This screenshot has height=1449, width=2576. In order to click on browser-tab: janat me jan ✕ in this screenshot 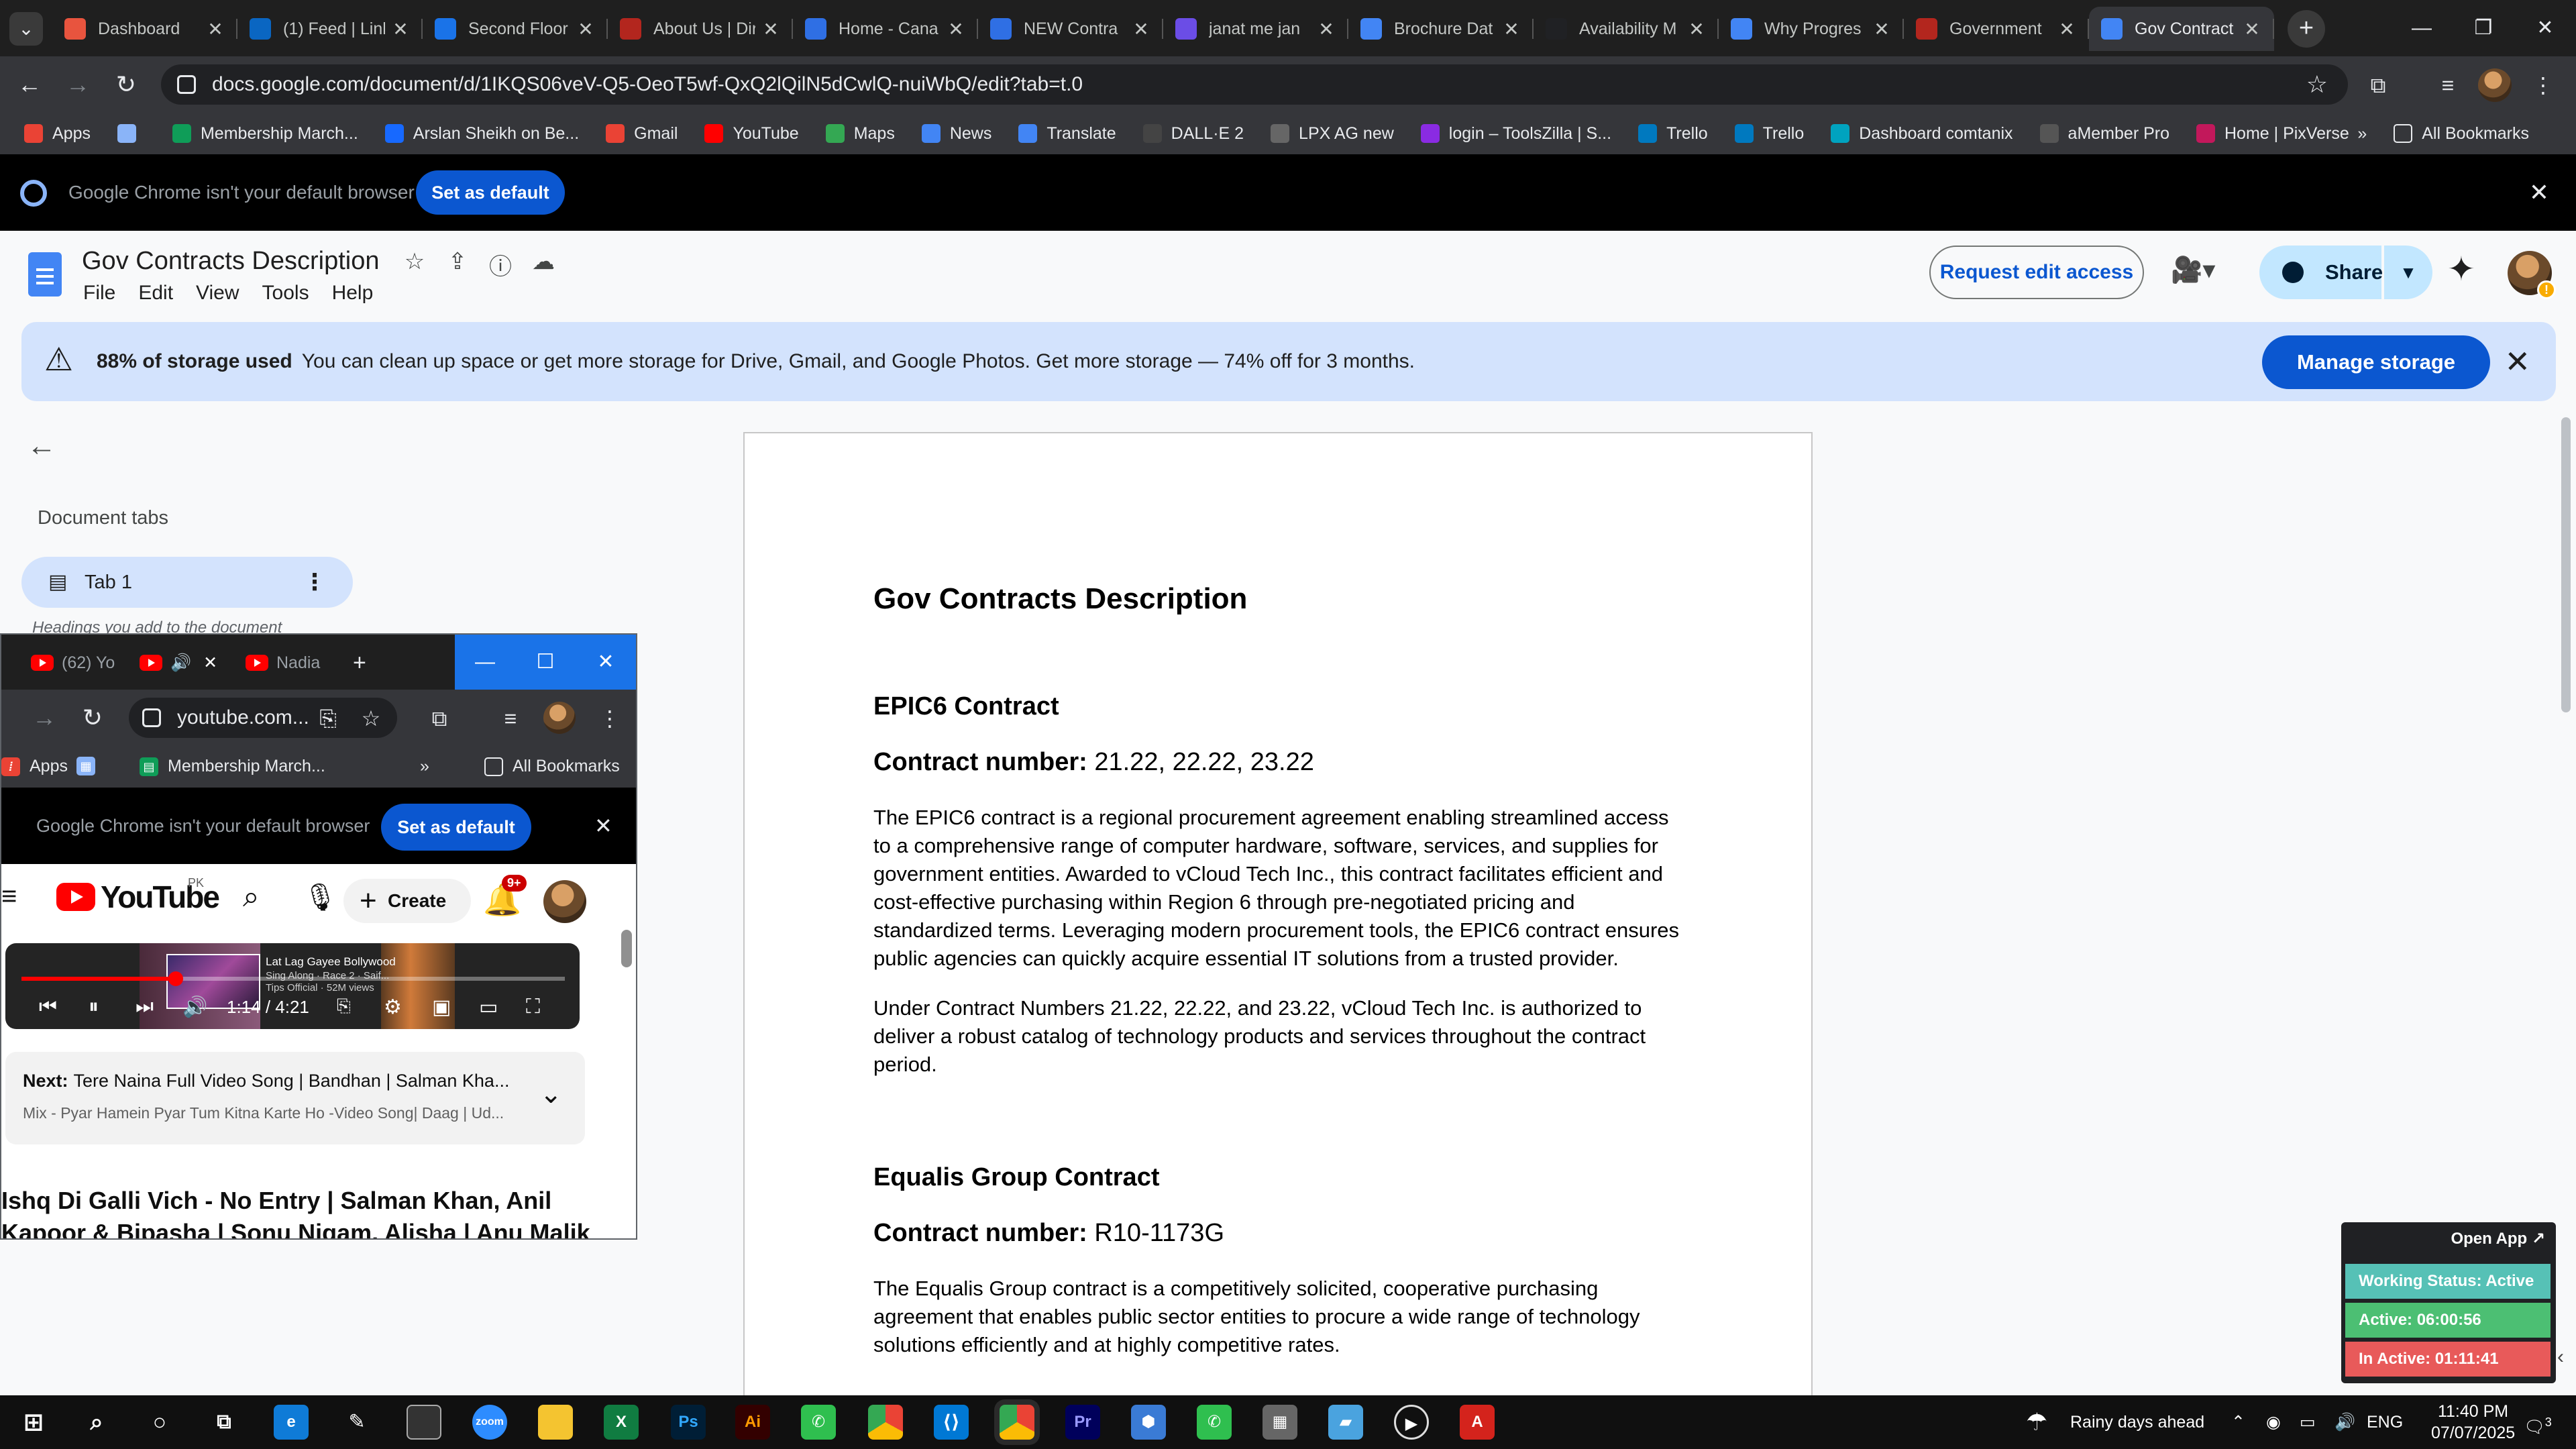, I will do `click(1255, 29)`.